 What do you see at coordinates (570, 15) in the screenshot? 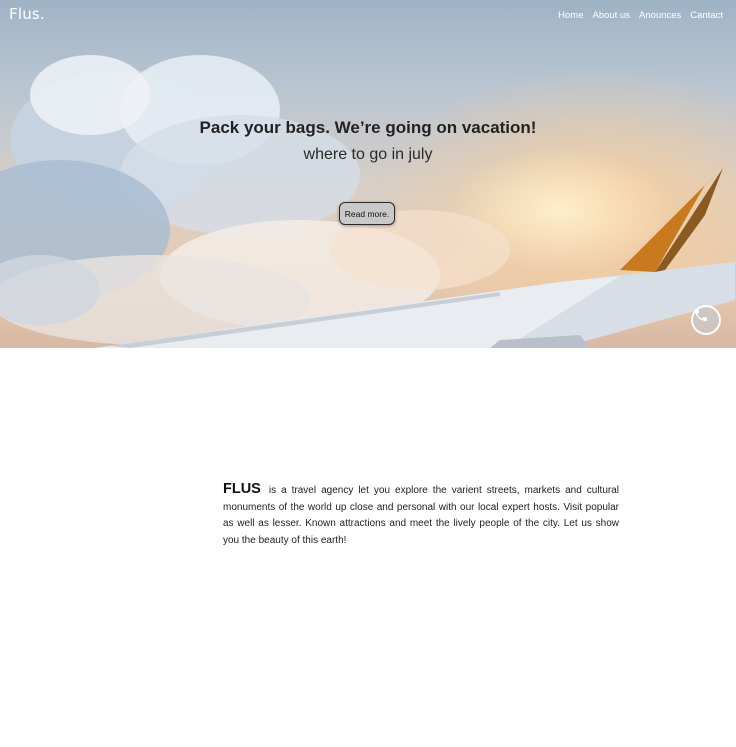
I see `nav-home: Home` at bounding box center [570, 15].